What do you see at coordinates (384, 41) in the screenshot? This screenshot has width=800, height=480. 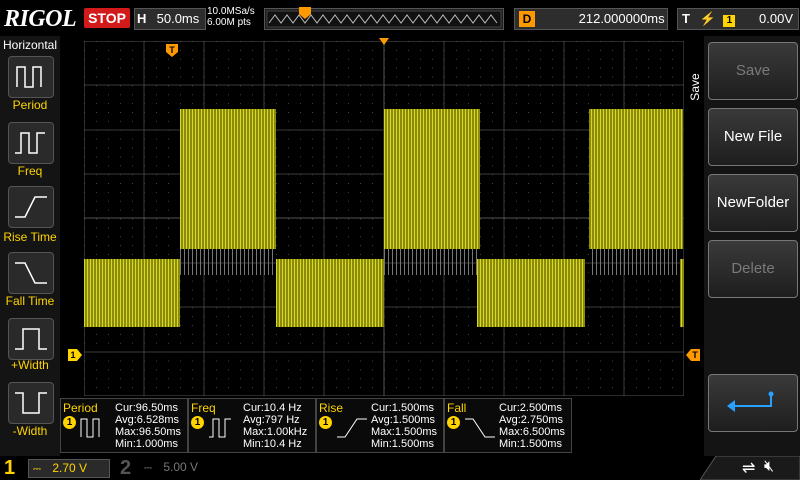 I see `center-arrow-icon` at bounding box center [384, 41].